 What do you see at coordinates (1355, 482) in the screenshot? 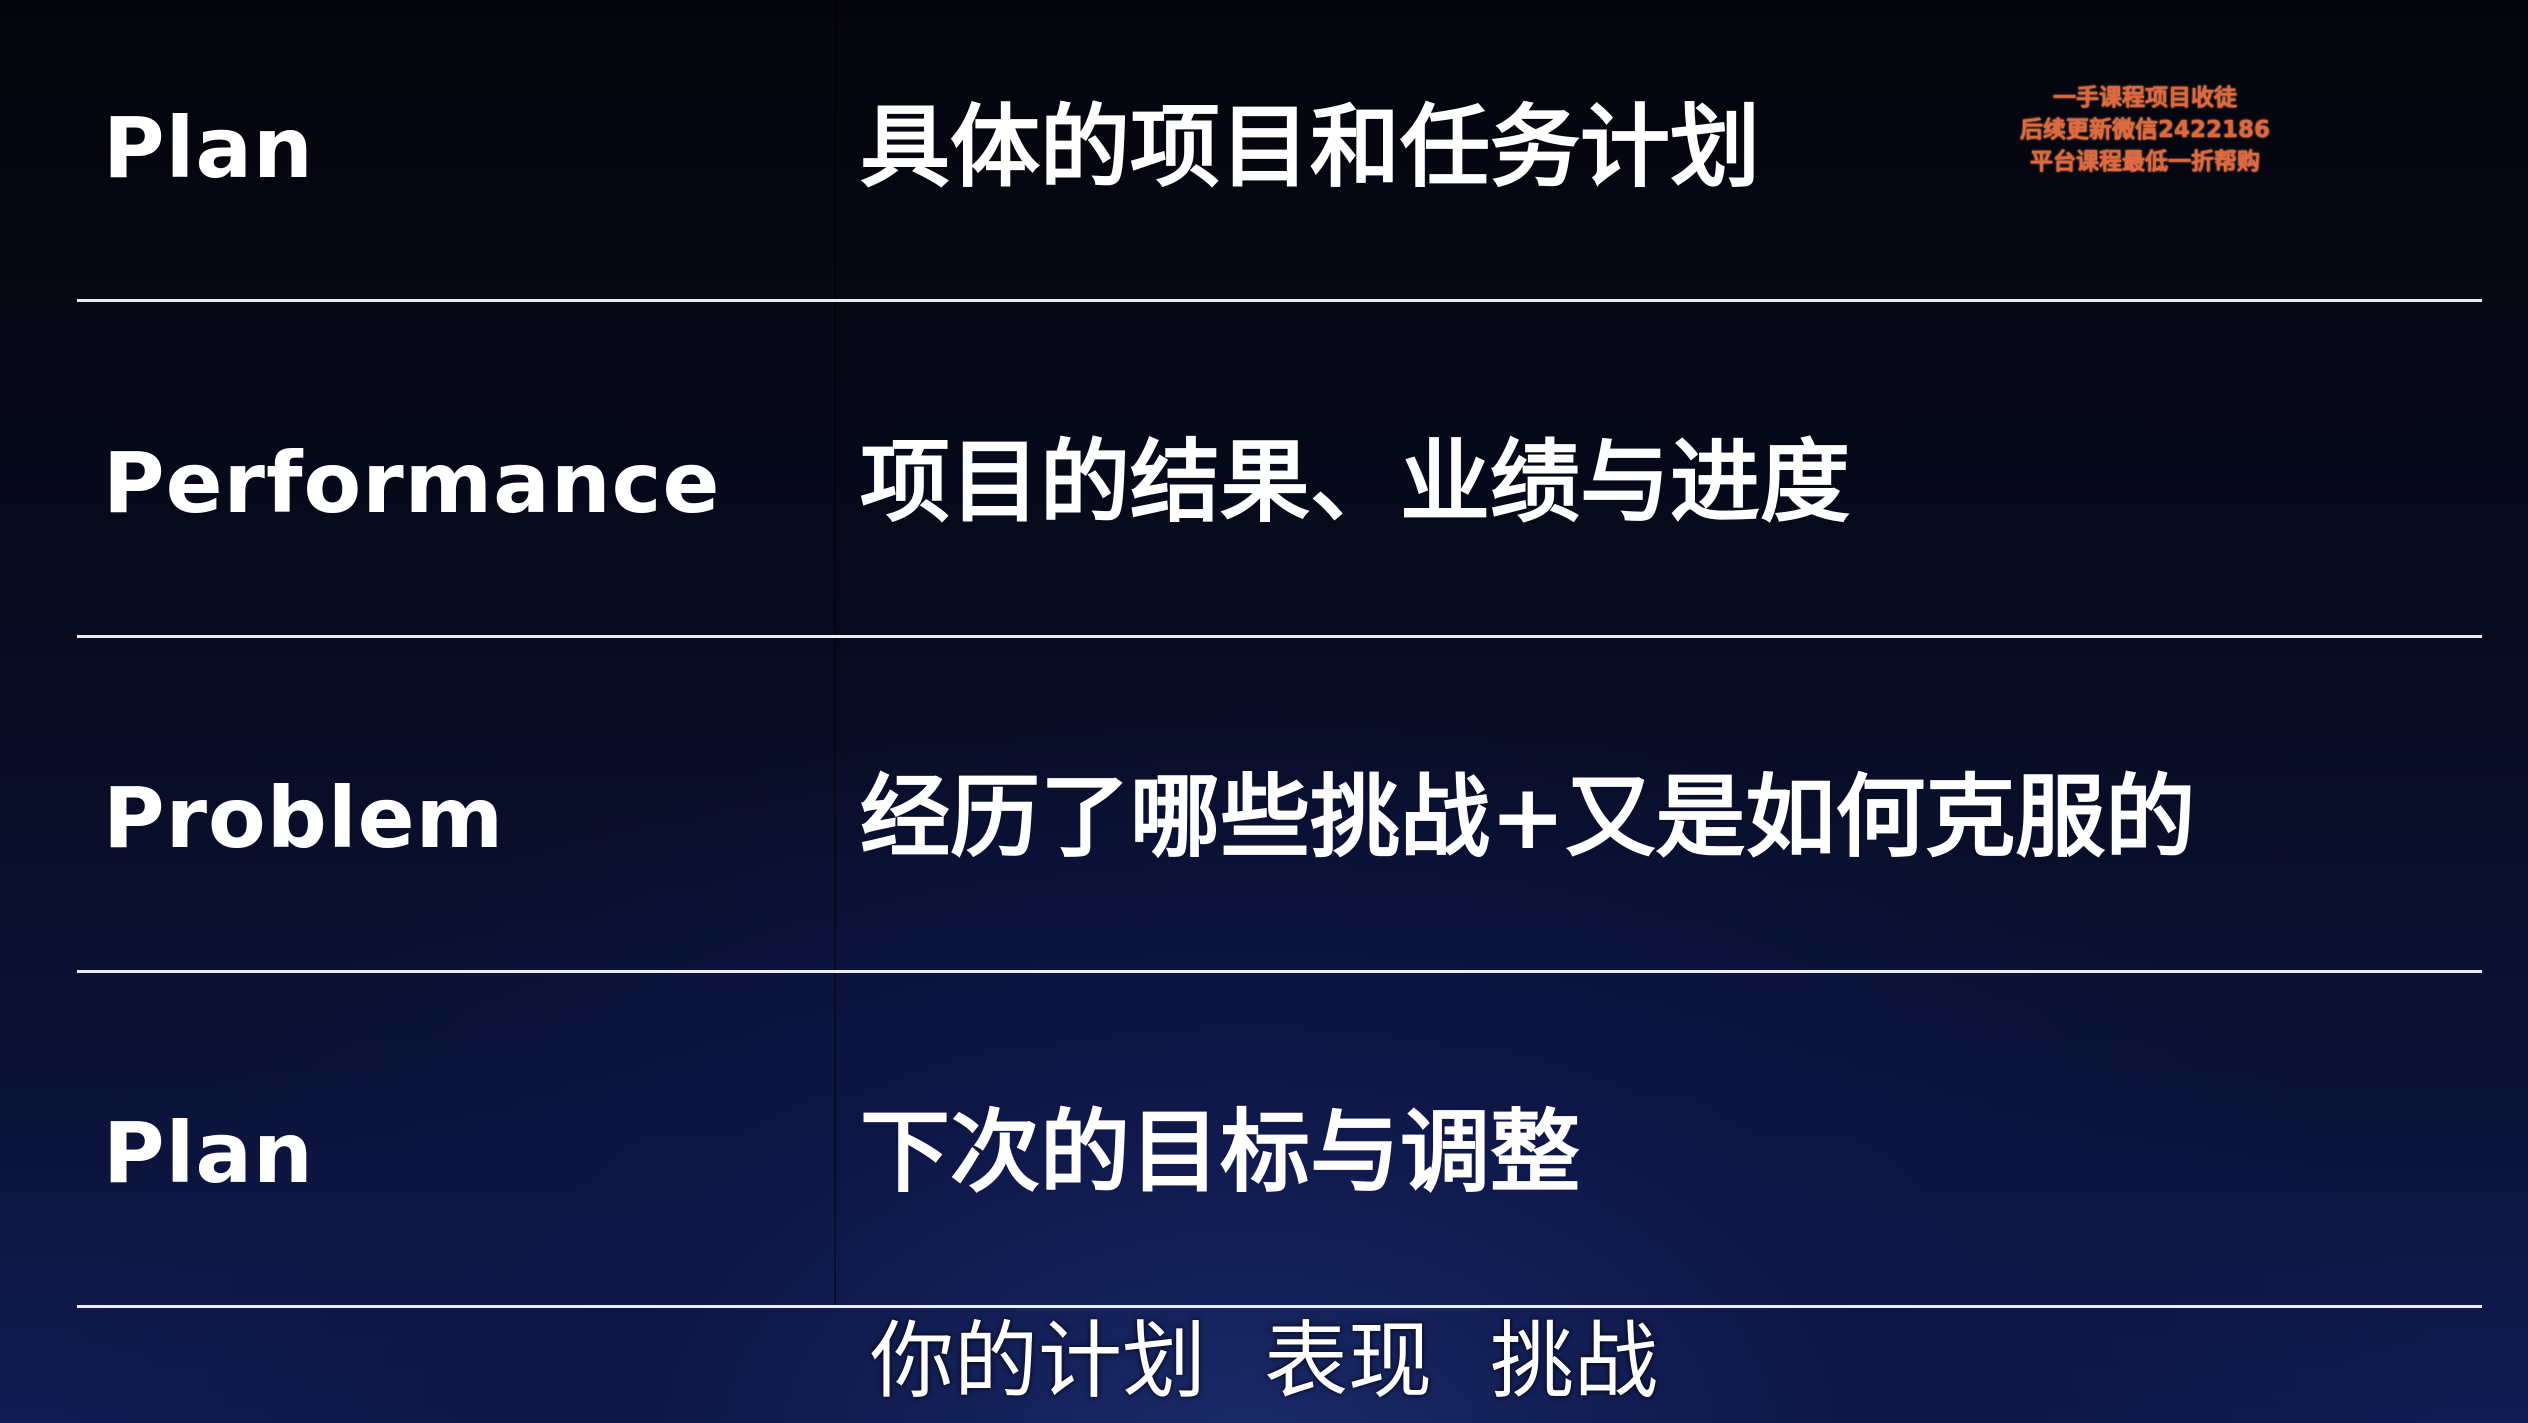
I see `row-description: 项目的结果、业绩与进度` at bounding box center [1355, 482].